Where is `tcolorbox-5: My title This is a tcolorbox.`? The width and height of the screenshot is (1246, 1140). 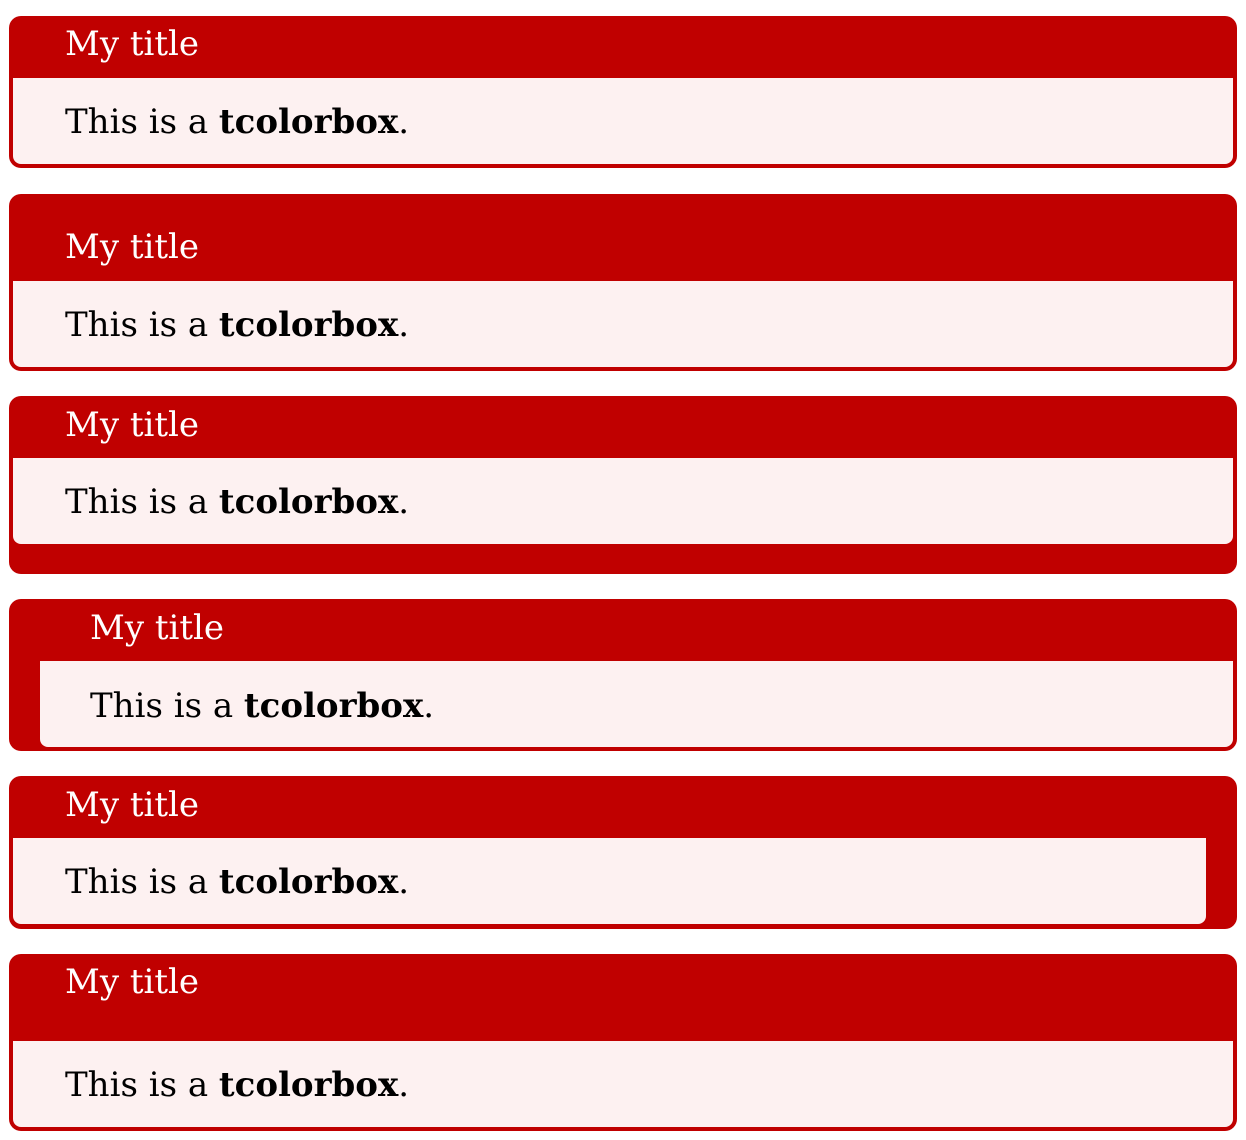 tcolorbox-5: My title This is a tcolorbox. is located at coordinates (623, 852).